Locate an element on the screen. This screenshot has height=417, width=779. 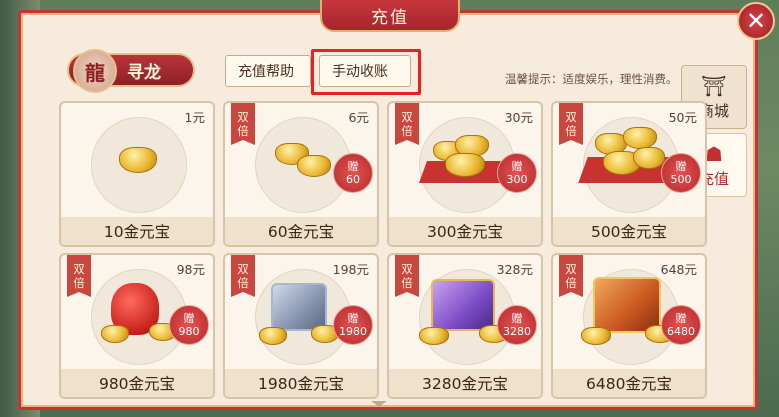
shop-icon: ⛩ is located at coordinates (714, 85).